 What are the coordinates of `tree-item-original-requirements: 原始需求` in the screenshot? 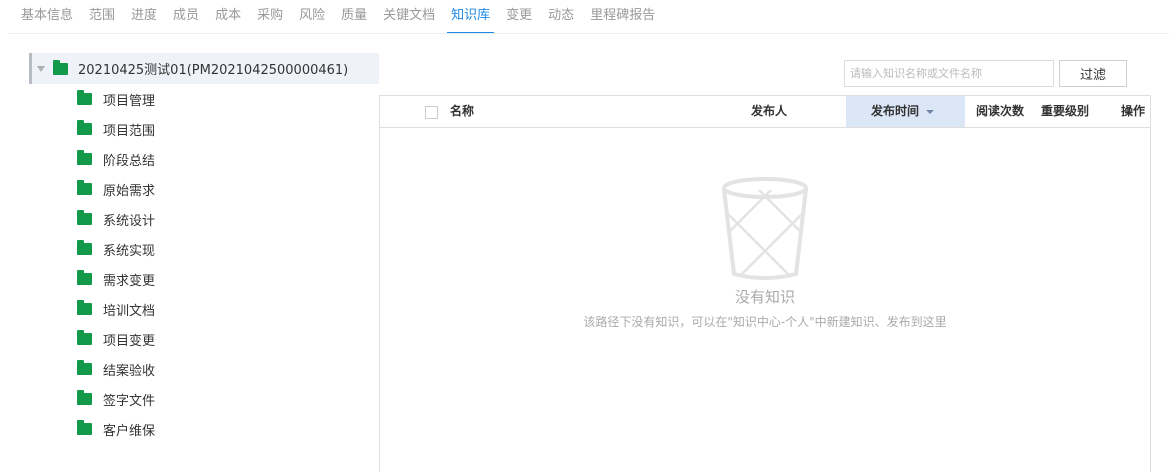 It's located at (204, 189).